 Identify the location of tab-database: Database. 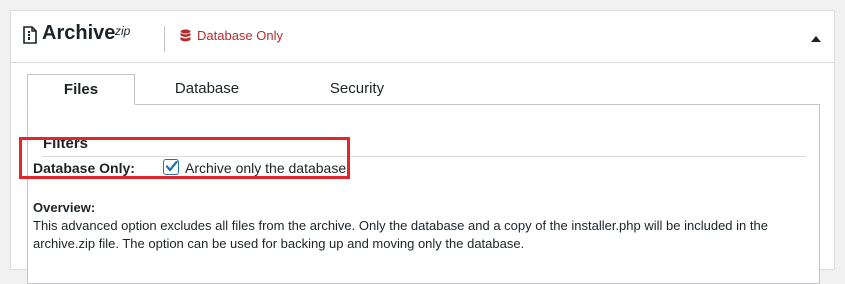
(207, 88).